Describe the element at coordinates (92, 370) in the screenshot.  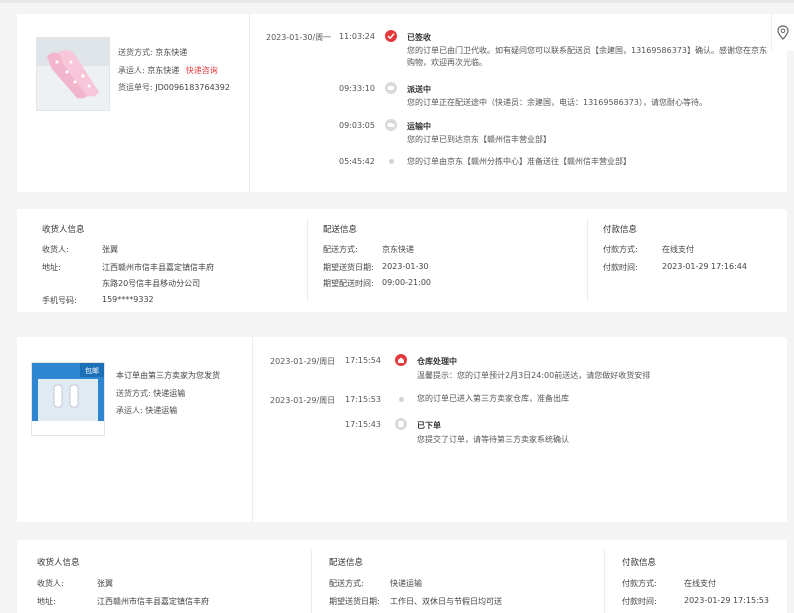
I see `free-shipping-badge: 包邮` at that location.